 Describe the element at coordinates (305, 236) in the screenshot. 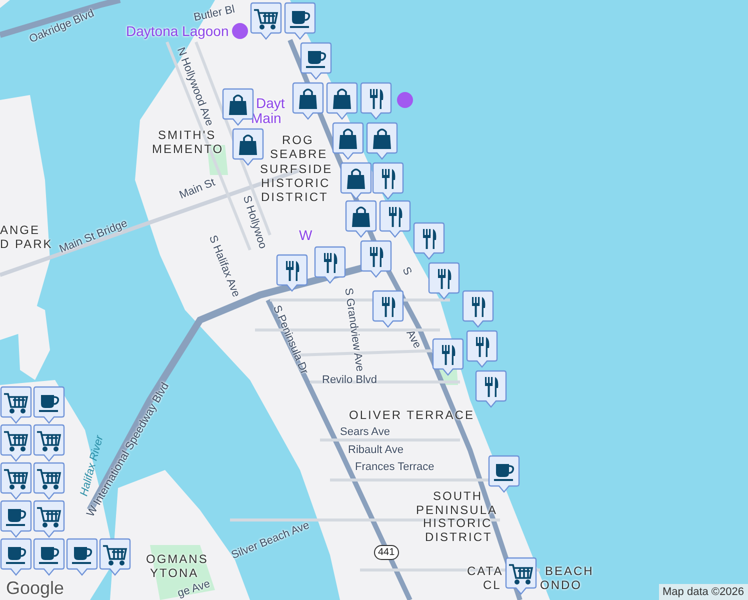

I see `place-label: W` at that location.